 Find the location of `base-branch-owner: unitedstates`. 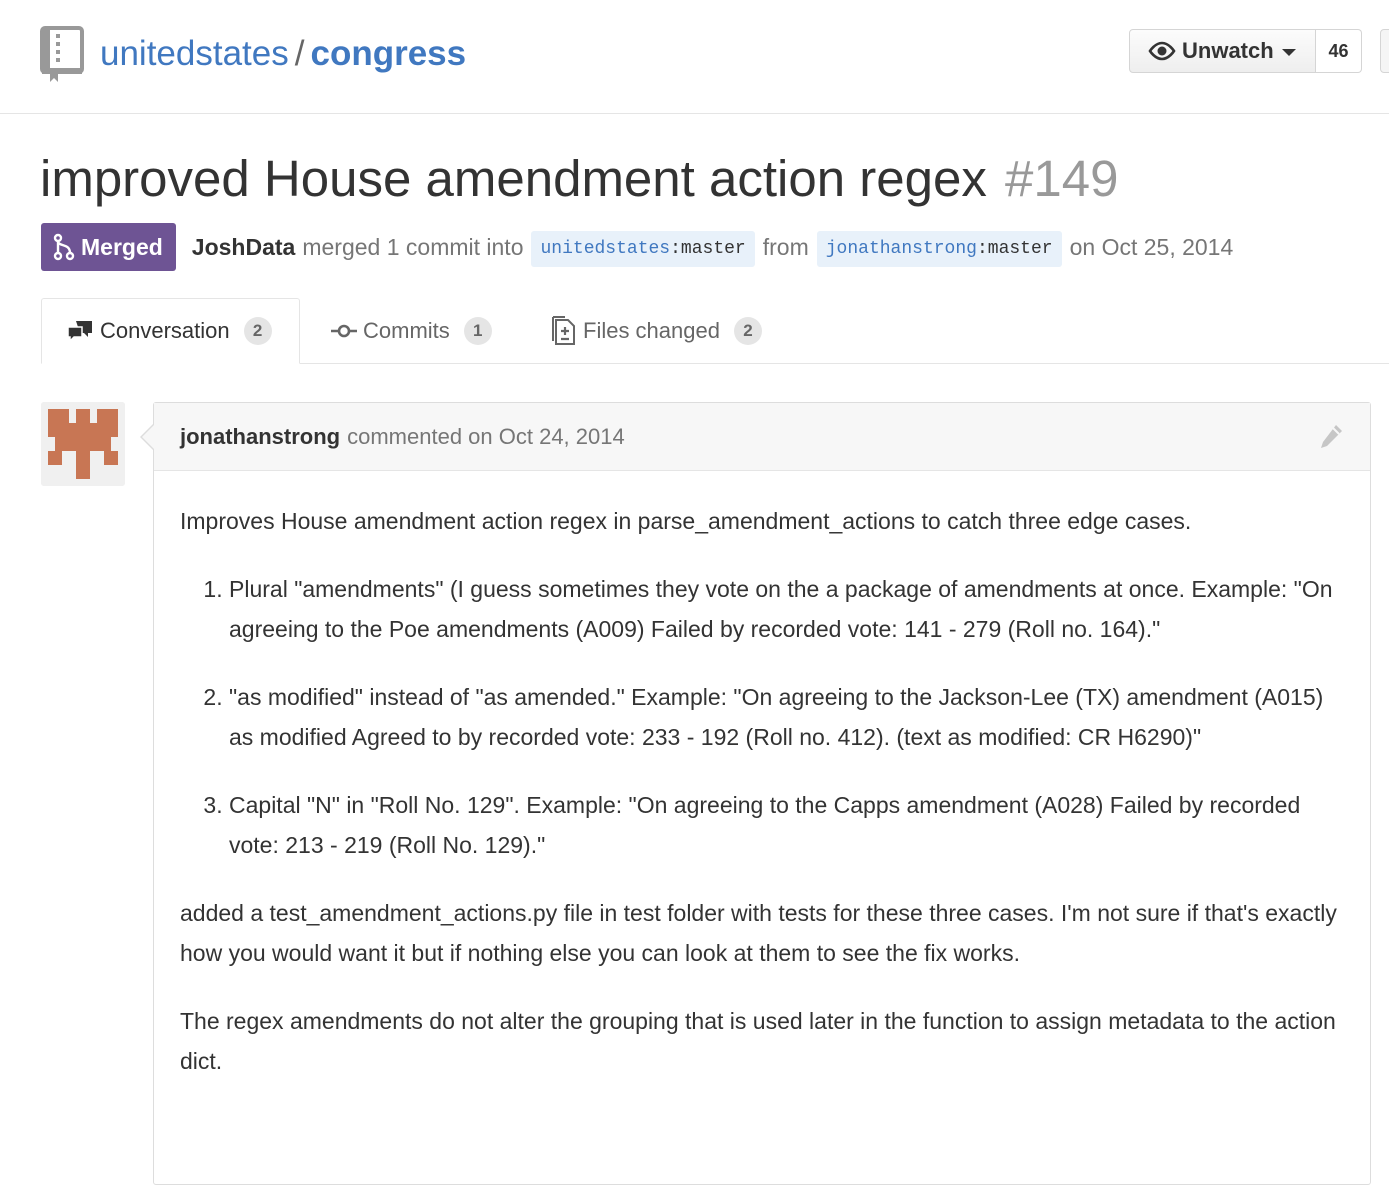

base-branch-owner: unitedstates is located at coordinates (605, 249).